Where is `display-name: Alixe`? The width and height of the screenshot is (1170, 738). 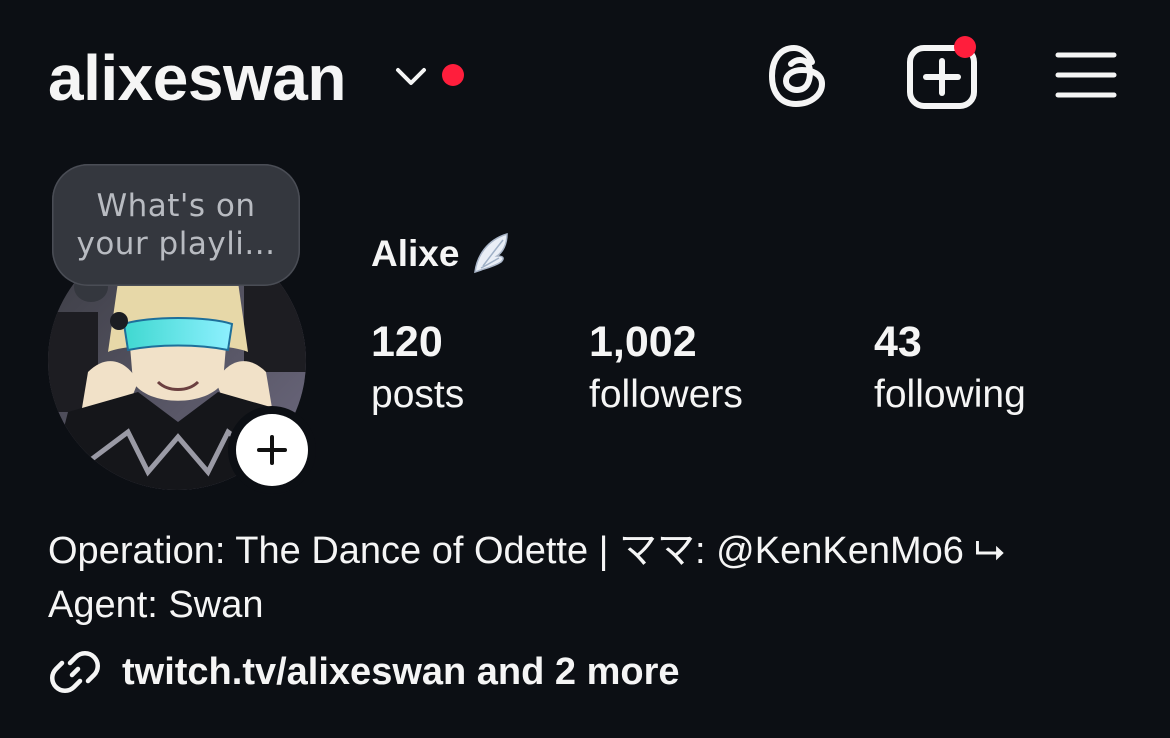 display-name: Alixe is located at coordinates (441, 254).